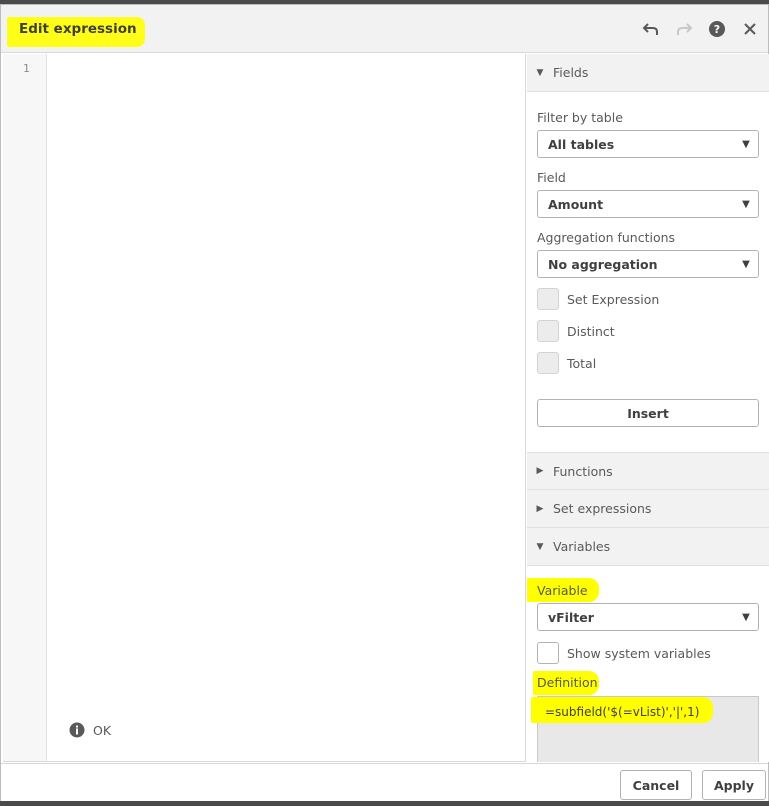 The image size is (769, 806). What do you see at coordinates (567, 682) in the screenshot?
I see `definition-label: Definition` at bounding box center [567, 682].